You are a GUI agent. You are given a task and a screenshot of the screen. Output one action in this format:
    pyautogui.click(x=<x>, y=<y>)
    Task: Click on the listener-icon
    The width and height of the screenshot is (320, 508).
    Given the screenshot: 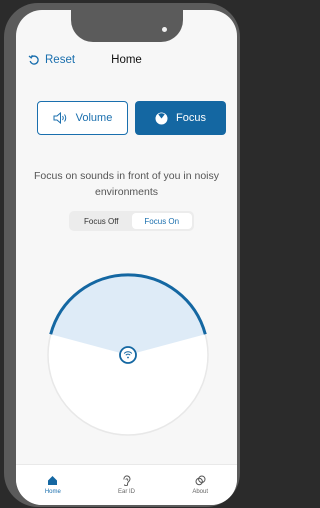 What is the action you would take?
    pyautogui.click(x=128, y=355)
    